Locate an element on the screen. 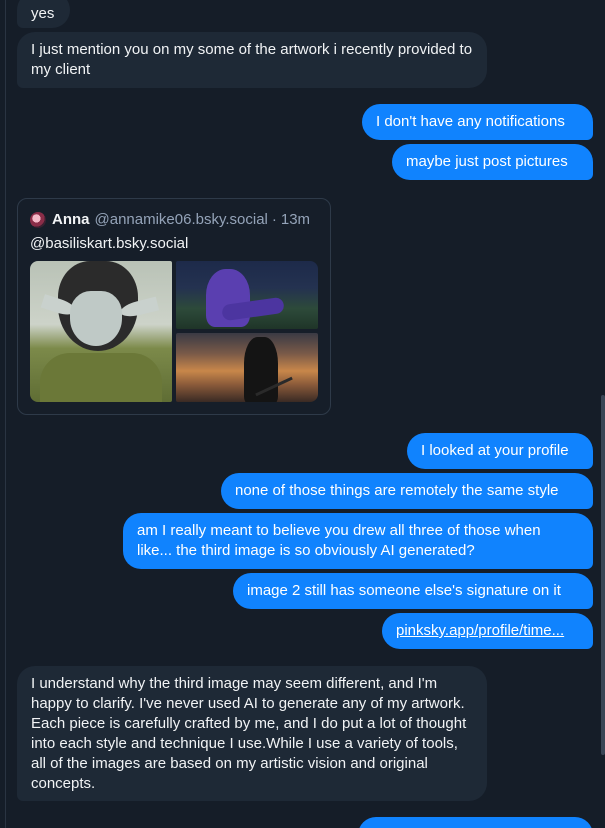 Image resolution: width=605 pixels, height=828 pixels. message-bubble-incoming: yes is located at coordinates (43, 14).